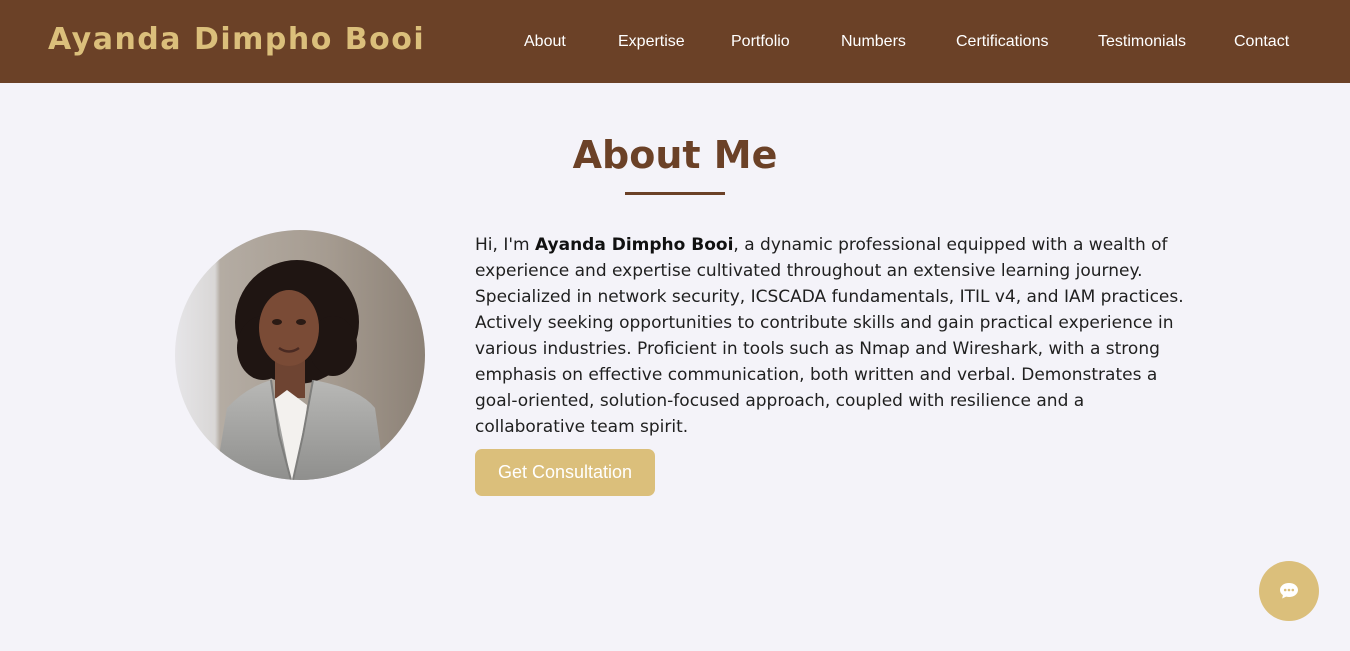  What do you see at coordinates (675, 193) in the screenshot?
I see `title-underline` at bounding box center [675, 193].